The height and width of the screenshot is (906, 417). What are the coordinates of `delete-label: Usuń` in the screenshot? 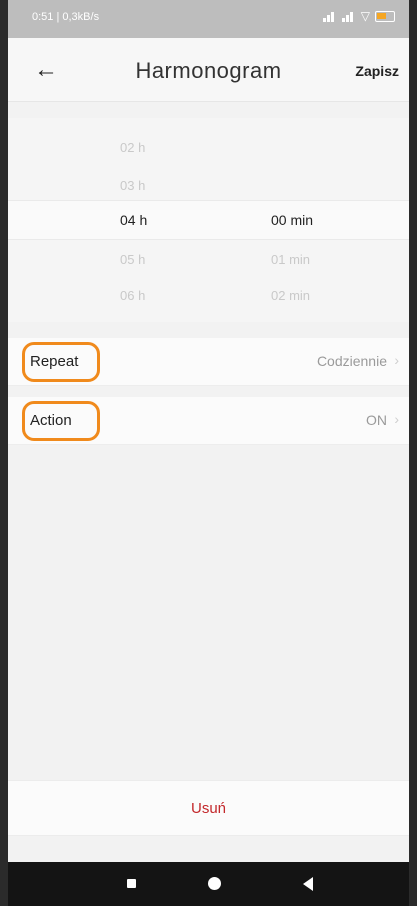 It's located at (208, 808).